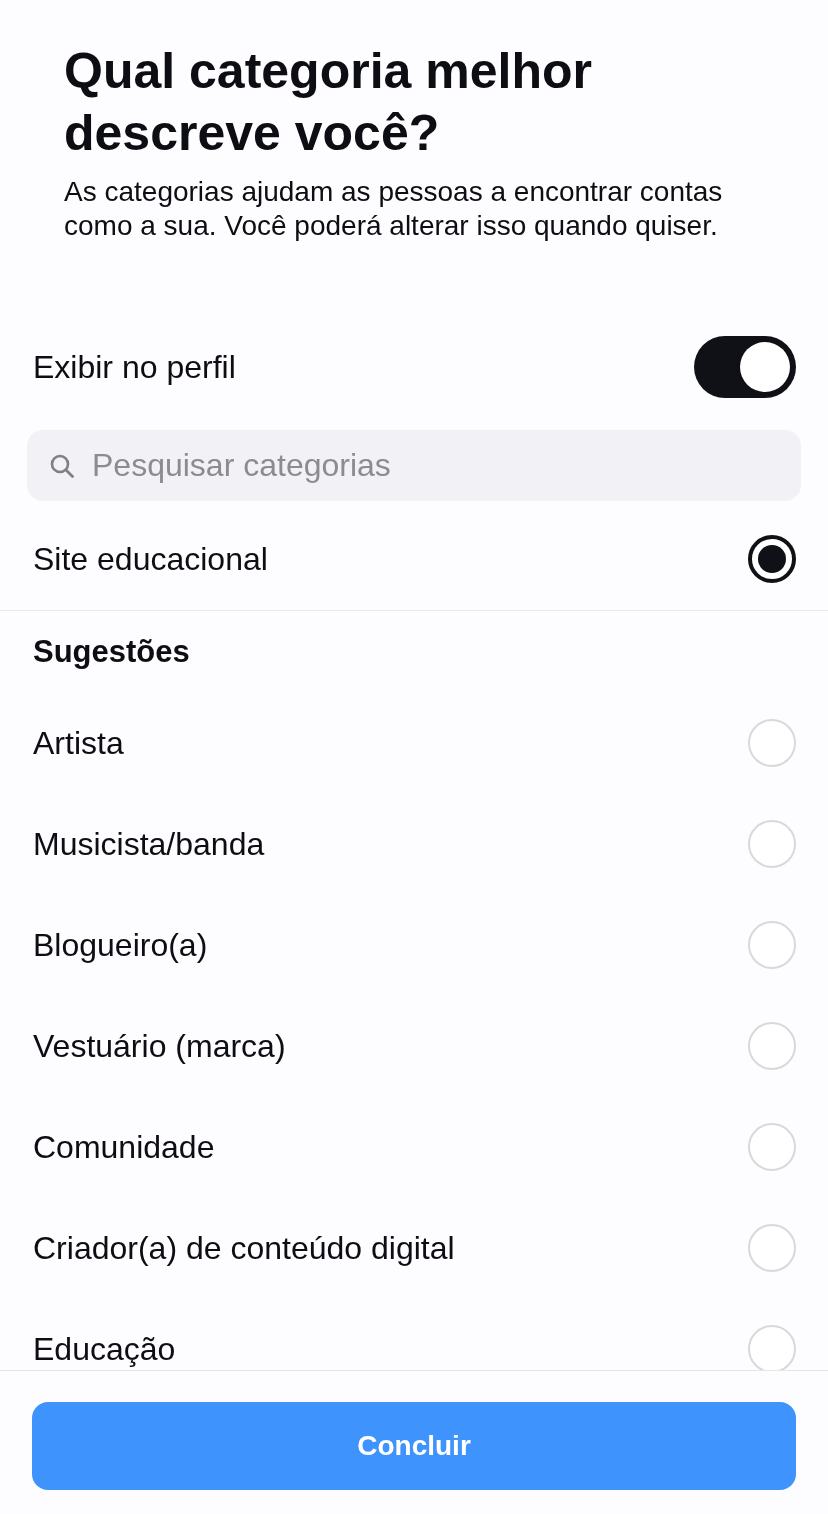 This screenshot has height=1514, width=828. What do you see at coordinates (244, 1248) in the screenshot?
I see `category-label: Criador(a) de conteúdo digital` at bounding box center [244, 1248].